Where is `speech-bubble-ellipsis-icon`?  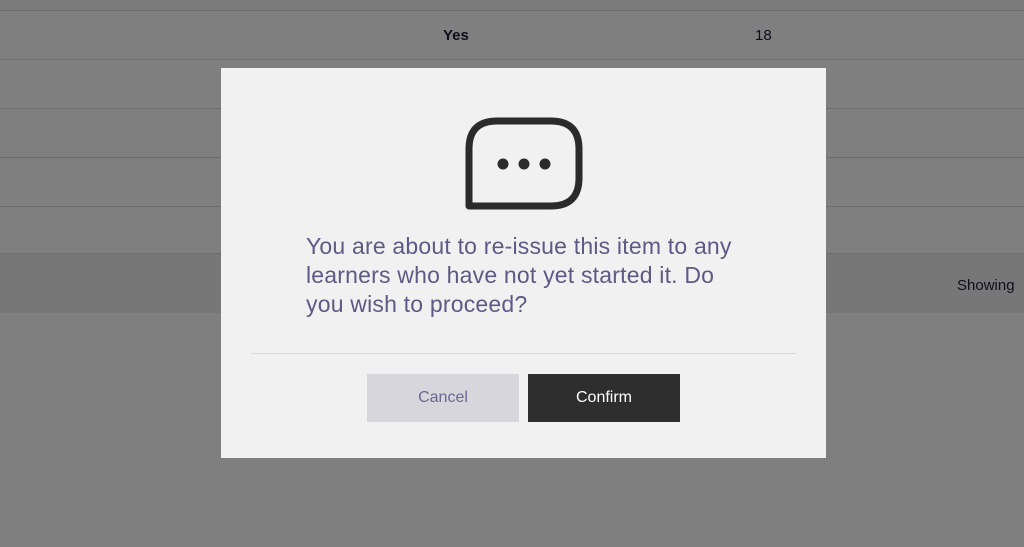 speech-bubble-ellipsis-icon is located at coordinates (524, 163).